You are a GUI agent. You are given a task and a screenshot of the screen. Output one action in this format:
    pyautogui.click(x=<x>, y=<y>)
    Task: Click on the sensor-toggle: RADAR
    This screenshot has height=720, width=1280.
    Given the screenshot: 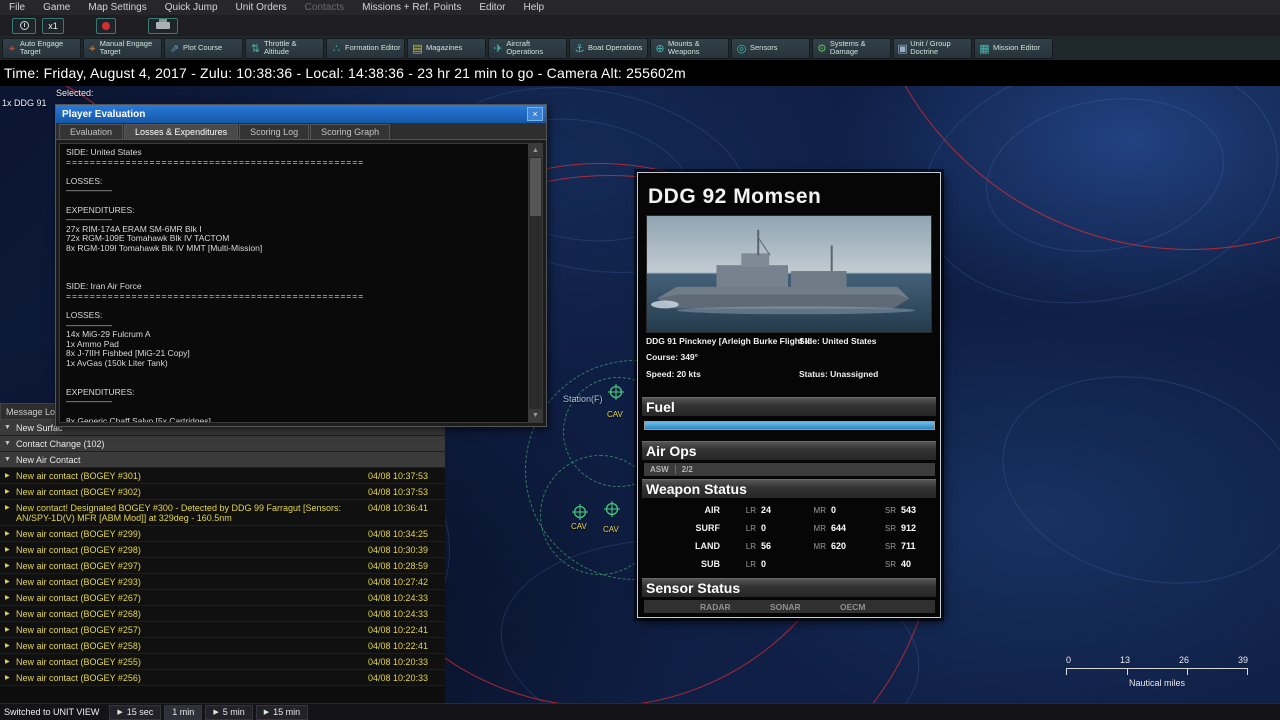 What is the action you would take?
    pyautogui.click(x=735, y=607)
    